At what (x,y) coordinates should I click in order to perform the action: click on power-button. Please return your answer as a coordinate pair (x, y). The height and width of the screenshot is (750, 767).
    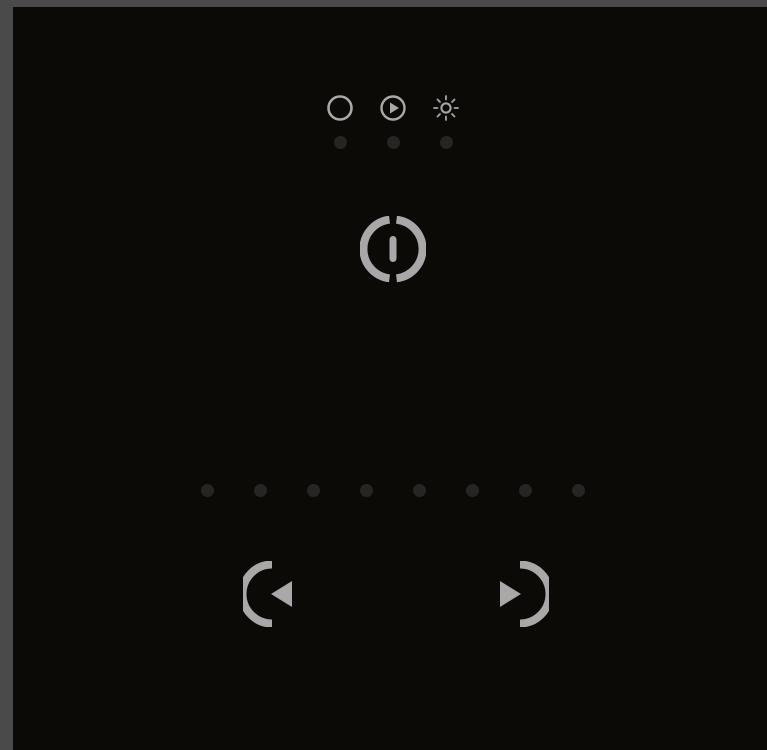
    Looking at the image, I should click on (393, 249).